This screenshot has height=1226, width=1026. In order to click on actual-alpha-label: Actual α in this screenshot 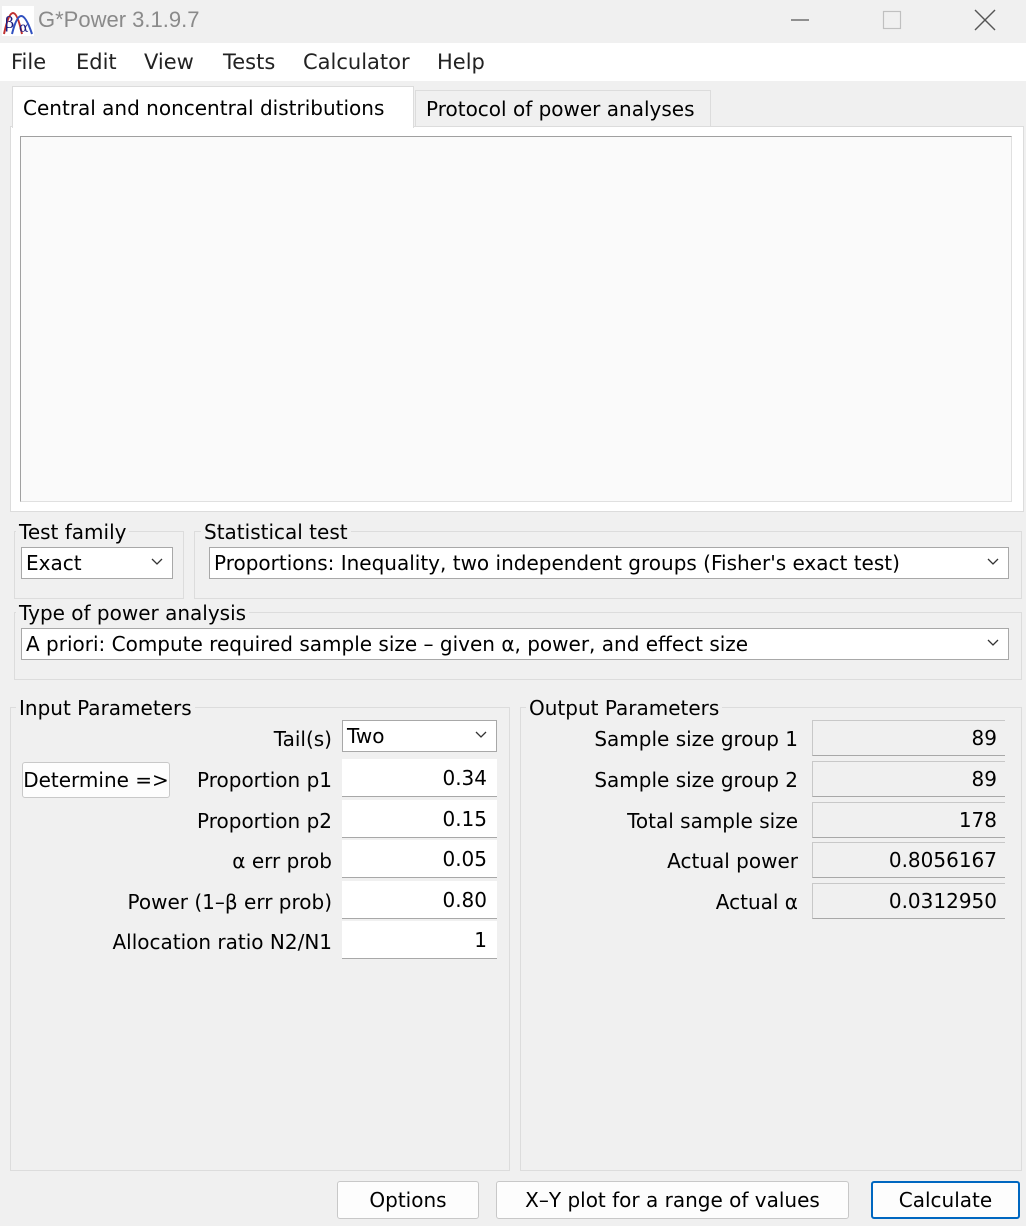, I will do `click(756, 902)`.